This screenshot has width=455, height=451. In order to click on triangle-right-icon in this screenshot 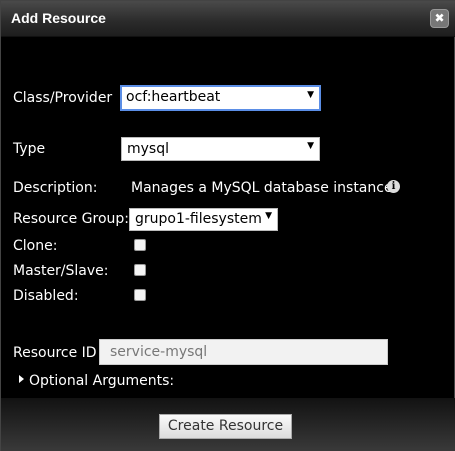, I will do `click(21, 379)`.